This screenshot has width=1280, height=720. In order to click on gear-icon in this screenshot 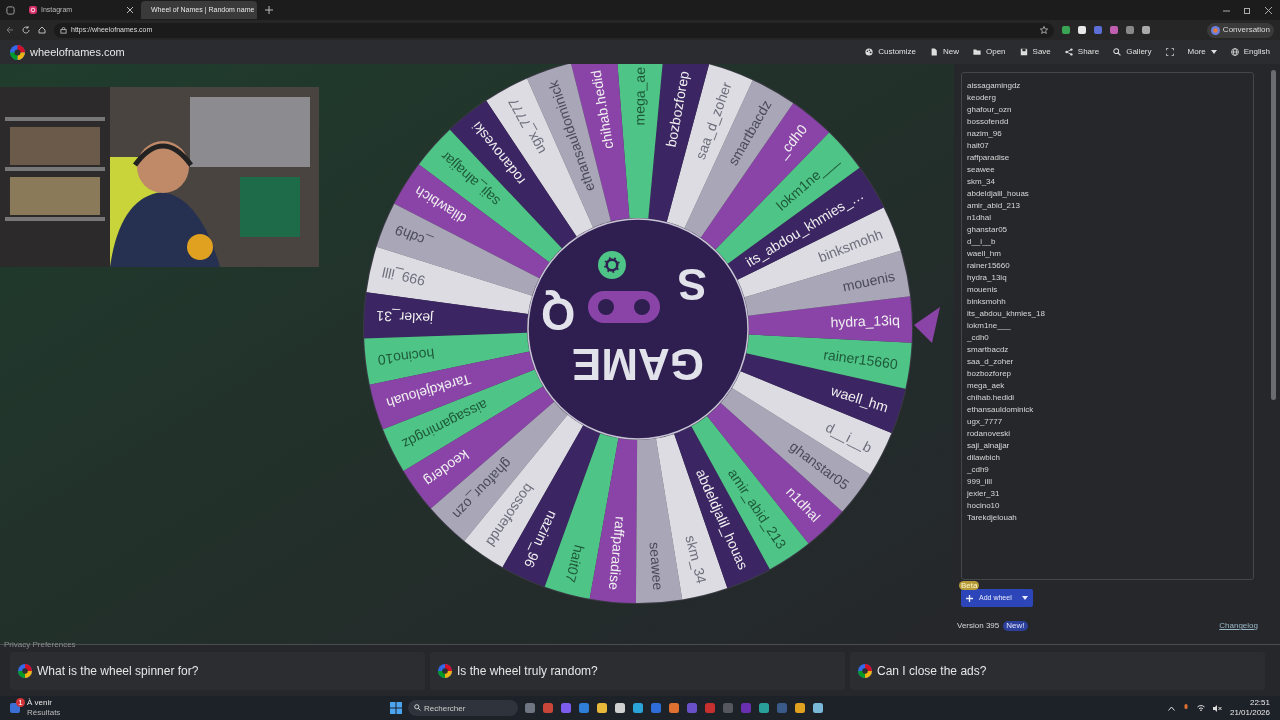, I will do `click(612, 265)`.